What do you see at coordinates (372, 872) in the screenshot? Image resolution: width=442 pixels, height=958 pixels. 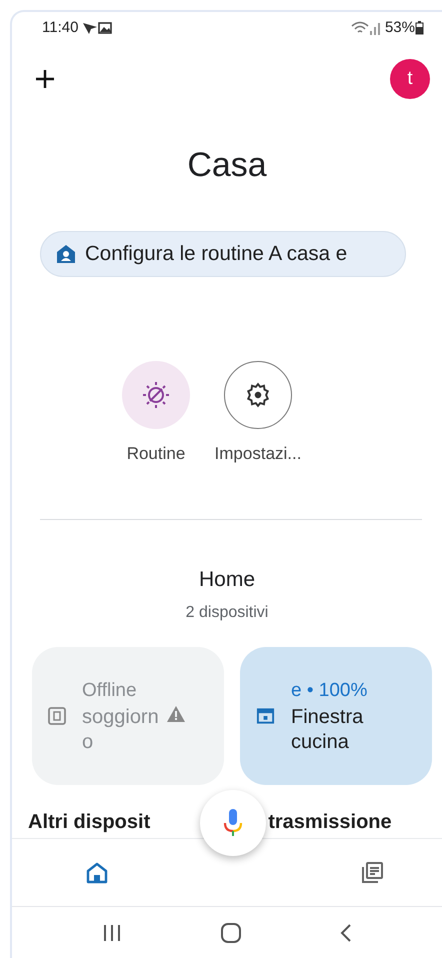 I see `feed-icon` at bounding box center [372, 872].